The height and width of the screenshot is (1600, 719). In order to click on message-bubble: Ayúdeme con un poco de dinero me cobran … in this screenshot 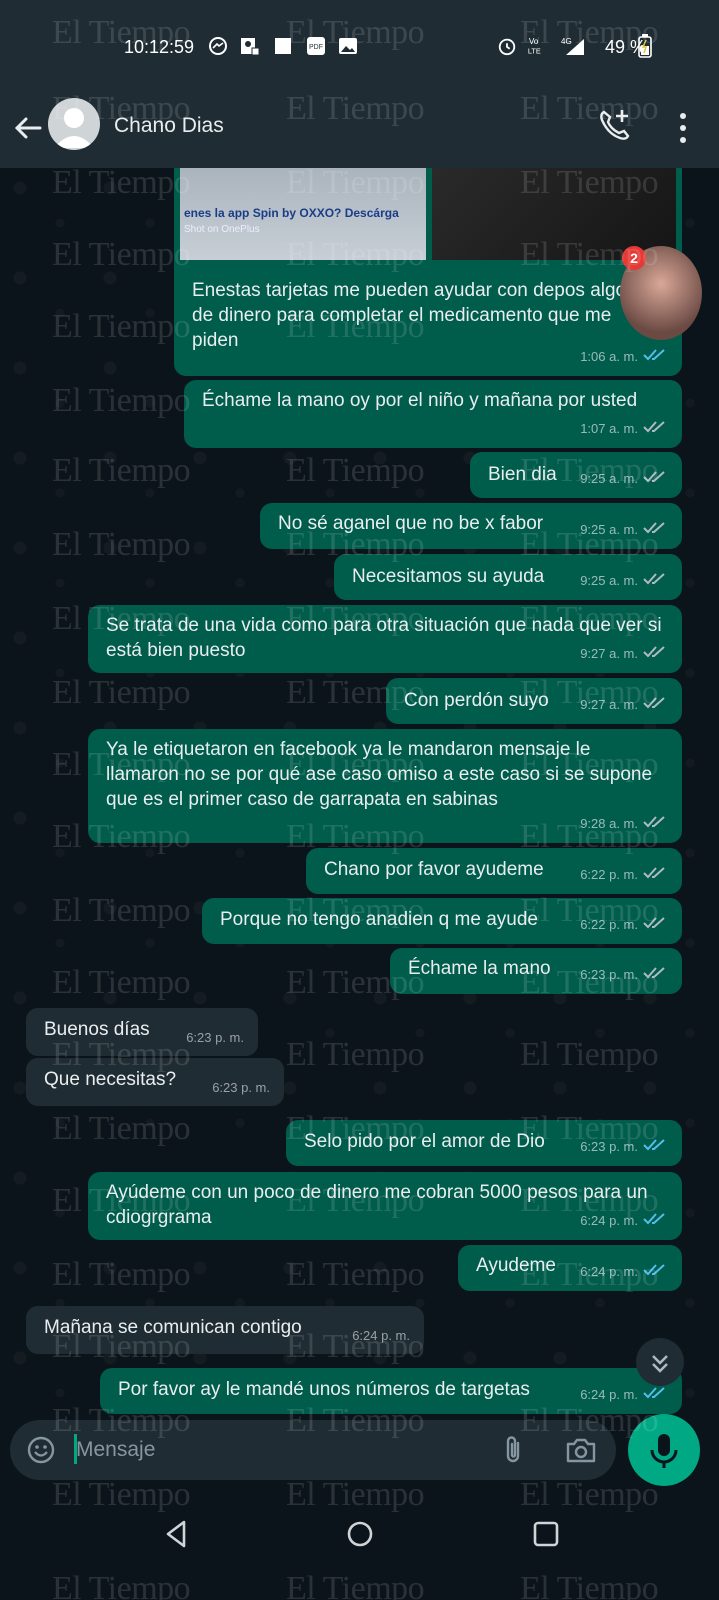, I will do `click(385, 1206)`.